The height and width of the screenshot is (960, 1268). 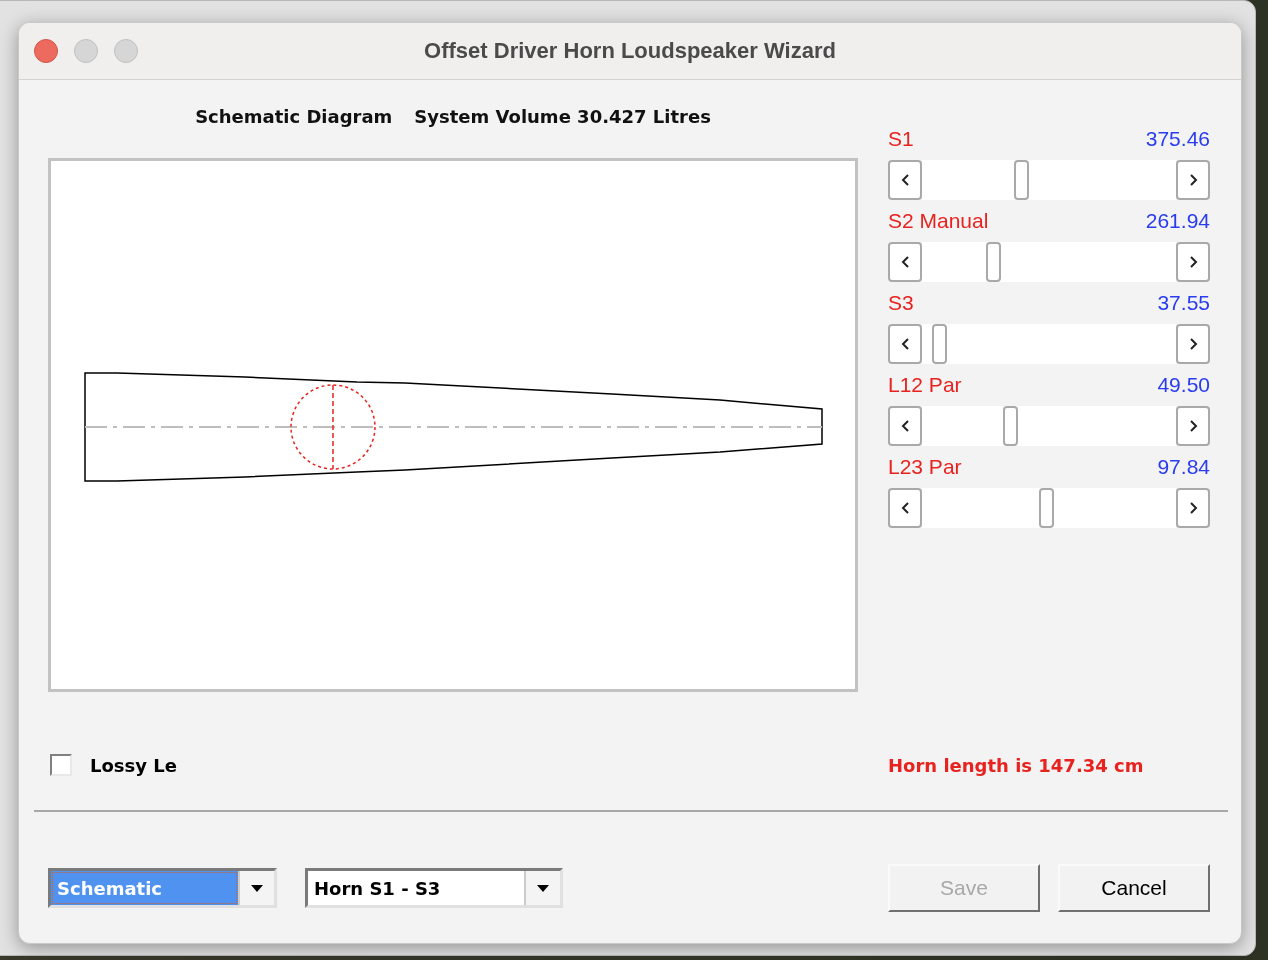 I want to click on close-button, so click(x=46, y=51).